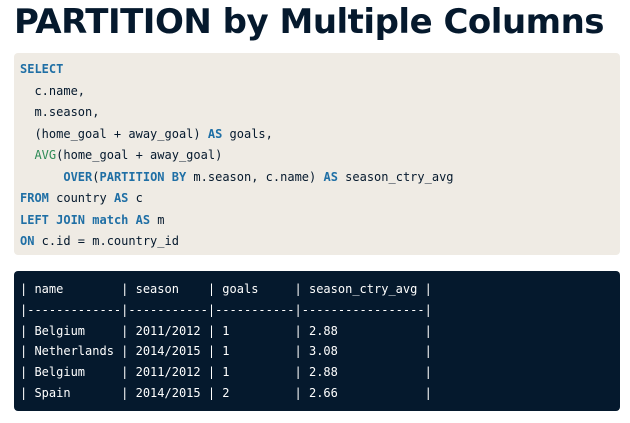 Image resolution: width=630 pixels, height=423 pixels. Describe the element at coordinates (320, 92) in the screenshot. I see `code-line: c.name,` at that location.